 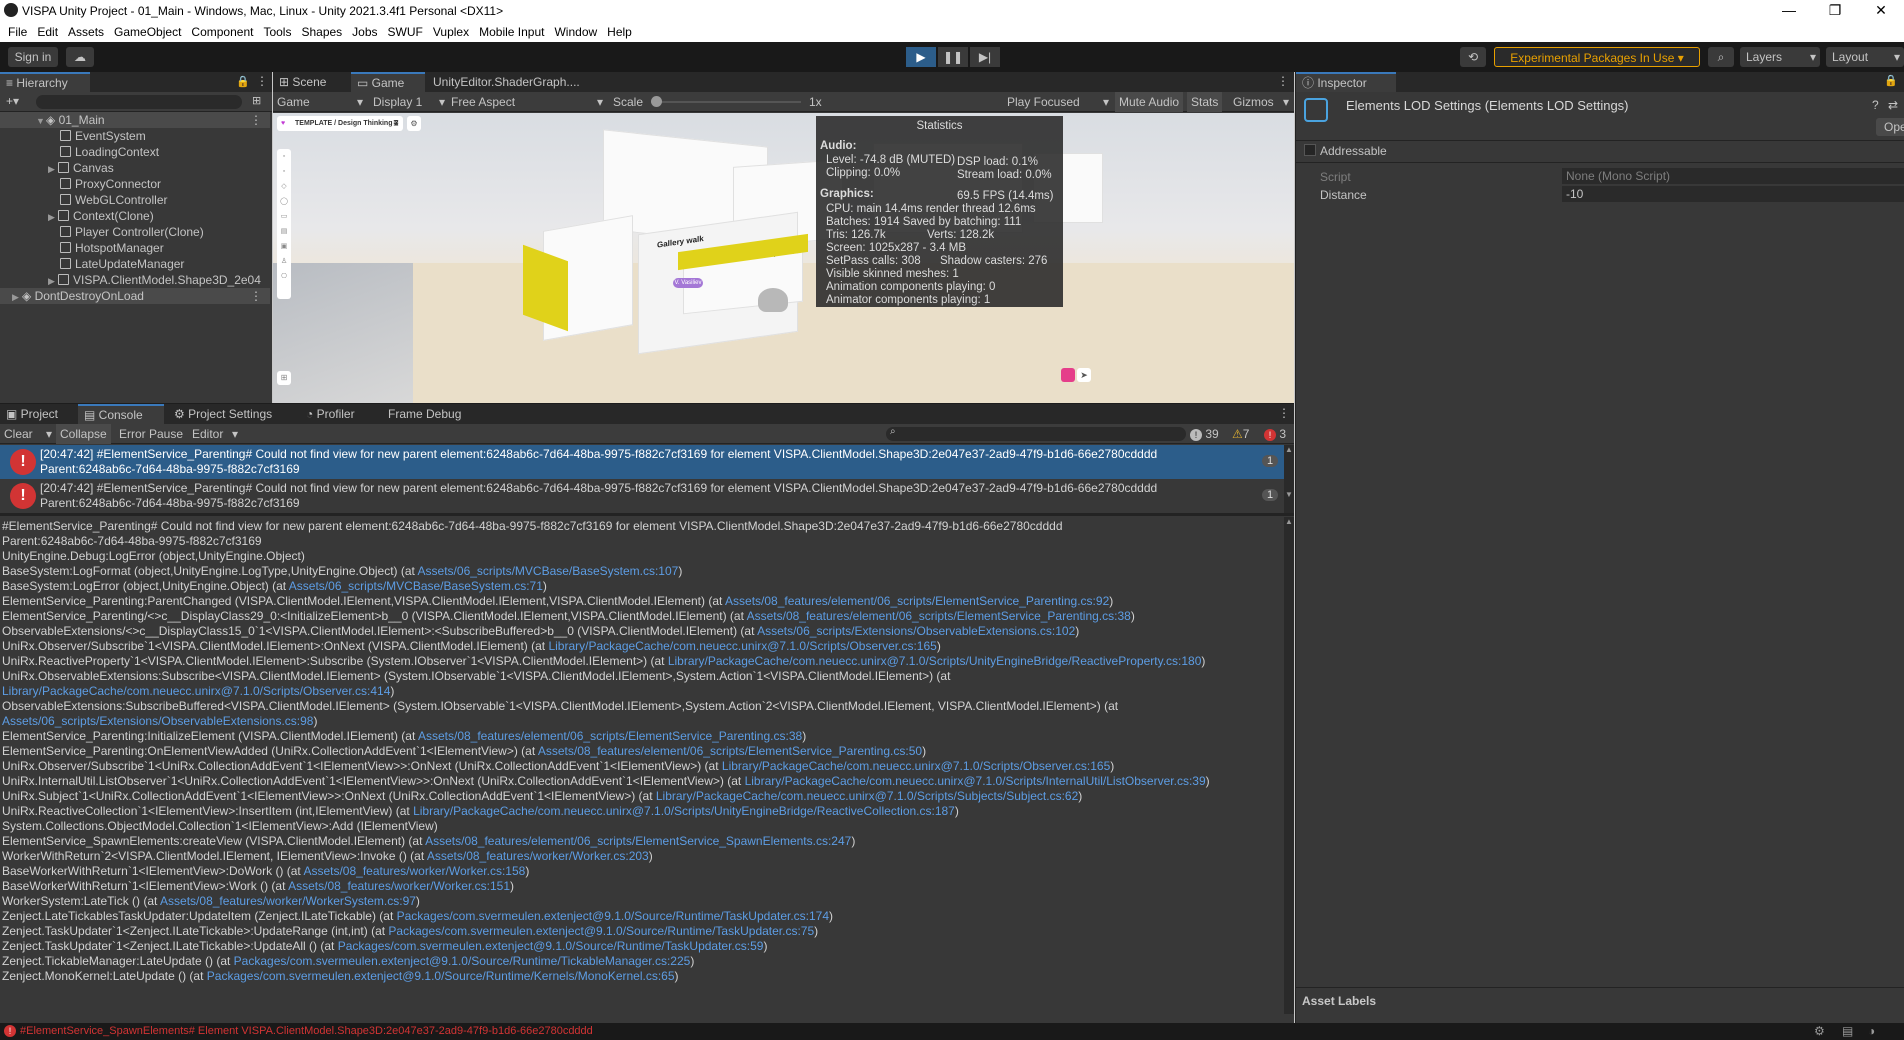 I want to click on addressable-checkbox, so click(x=1310, y=150).